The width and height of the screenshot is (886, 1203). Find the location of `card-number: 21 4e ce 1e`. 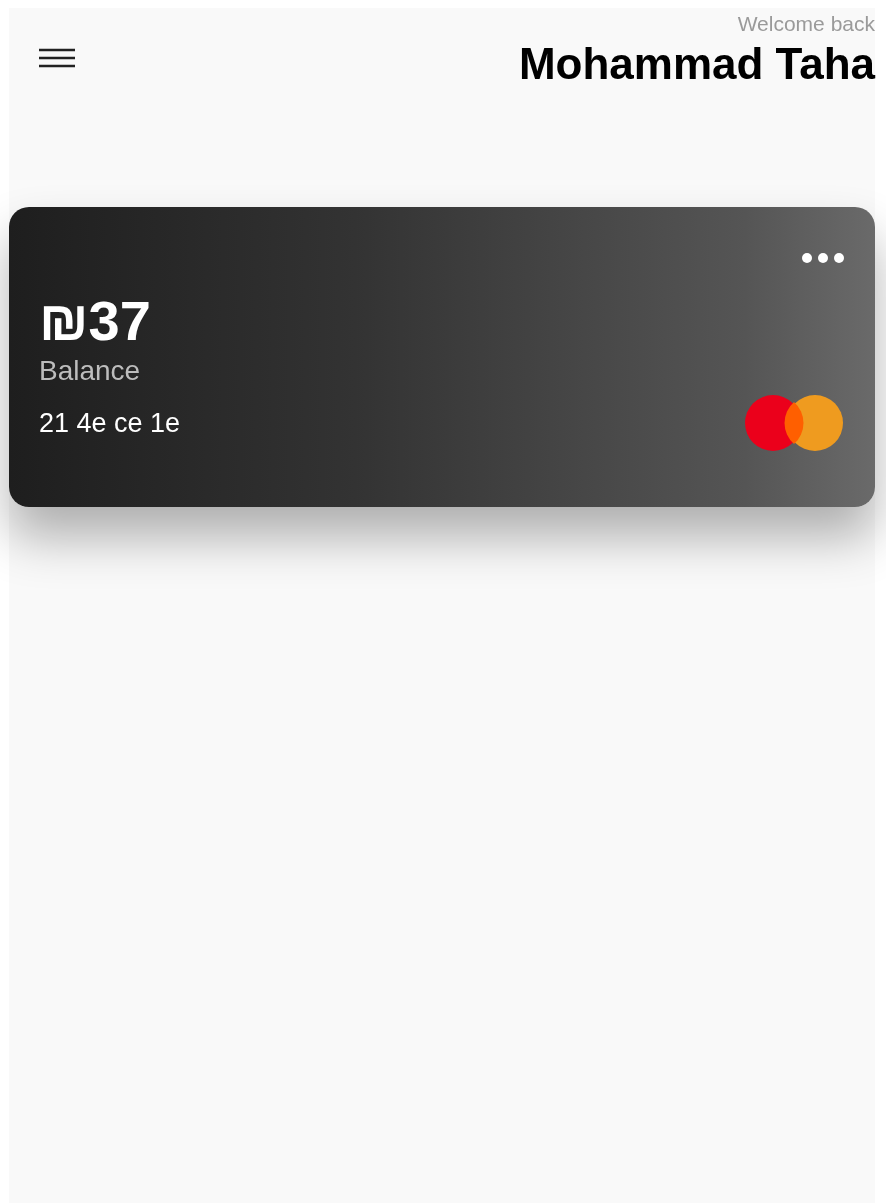

card-number: 21 4e ce 1e is located at coordinates (110, 423).